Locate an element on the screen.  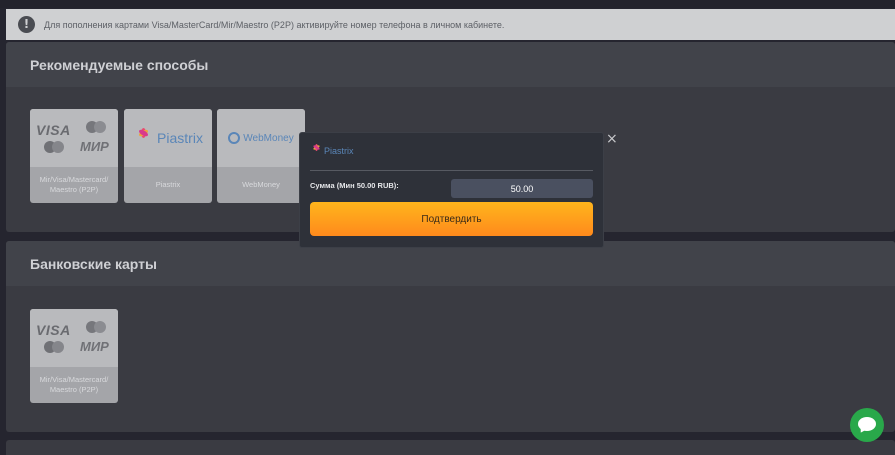
confirm-button: Подтвердить is located at coordinates (451, 219).